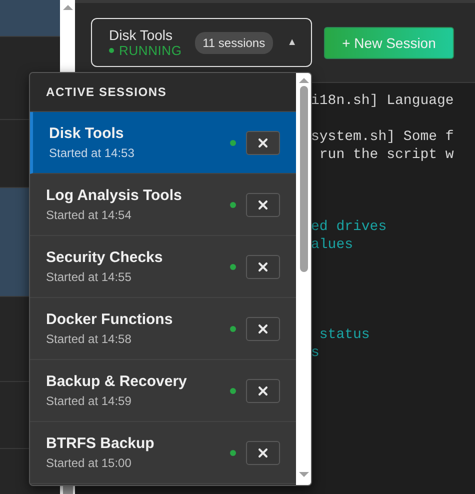 The image size is (475, 494). I want to click on session-start-time: Started at 14:58, so click(89, 339).